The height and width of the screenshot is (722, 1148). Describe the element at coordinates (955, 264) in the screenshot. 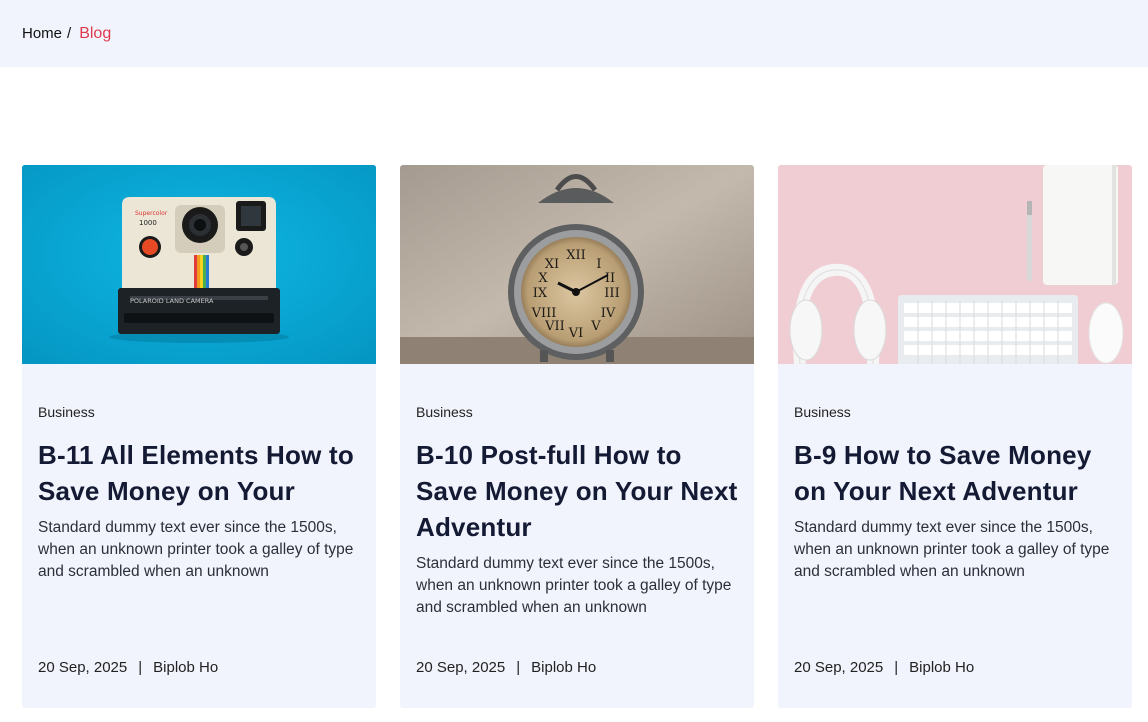

I see `headphones-keyboard-image` at that location.